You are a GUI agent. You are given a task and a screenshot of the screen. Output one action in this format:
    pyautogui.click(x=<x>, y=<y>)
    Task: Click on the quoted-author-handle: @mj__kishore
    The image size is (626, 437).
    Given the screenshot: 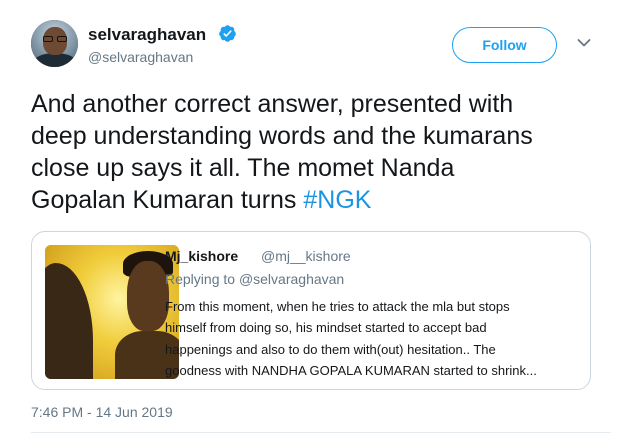 What is the action you would take?
    pyautogui.click(x=306, y=256)
    